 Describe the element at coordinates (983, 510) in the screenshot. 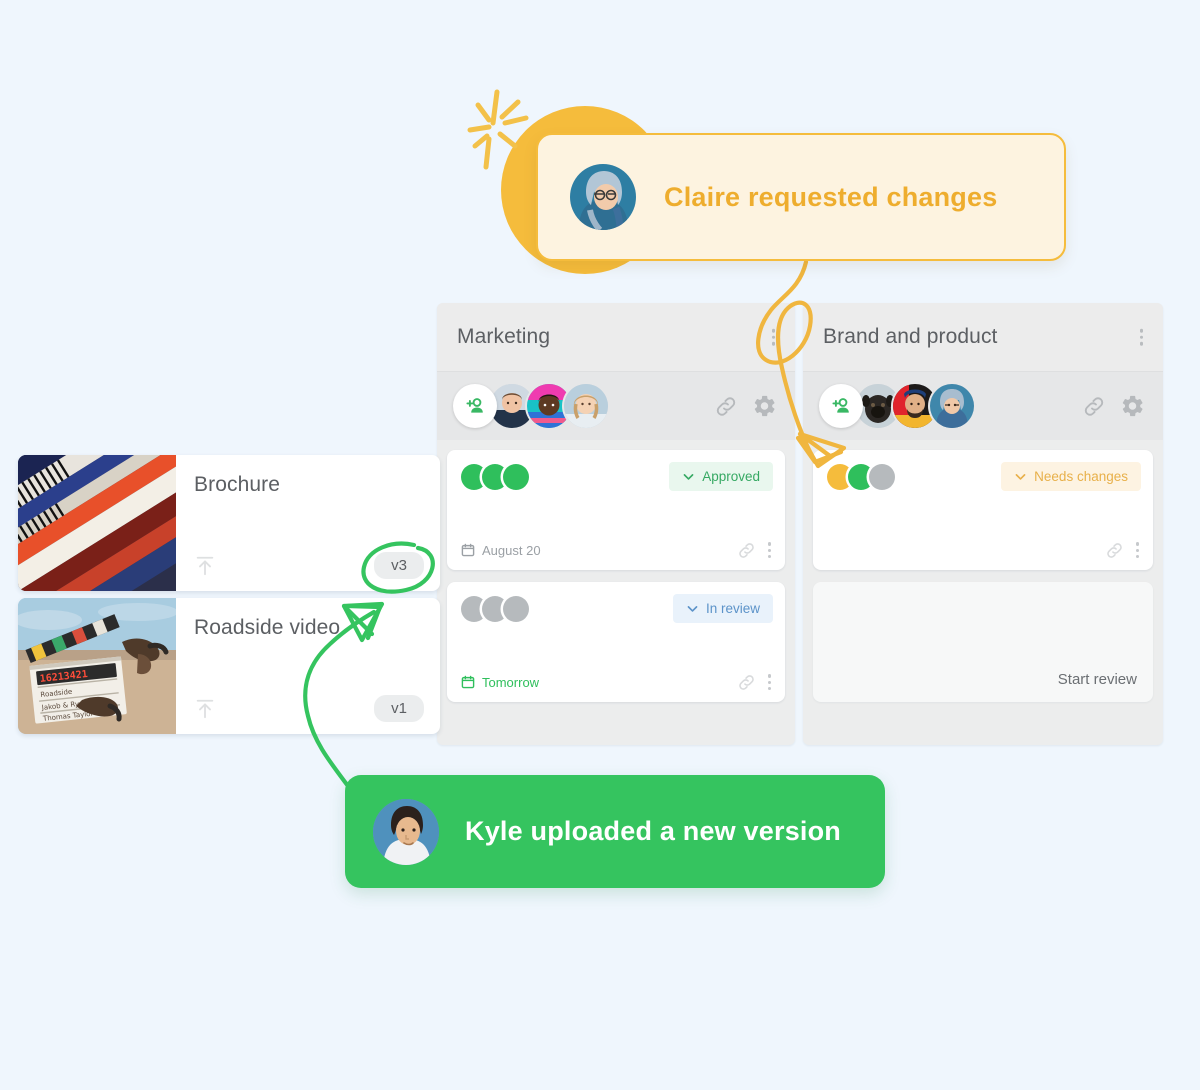

I see `review-card: Needs changes` at that location.